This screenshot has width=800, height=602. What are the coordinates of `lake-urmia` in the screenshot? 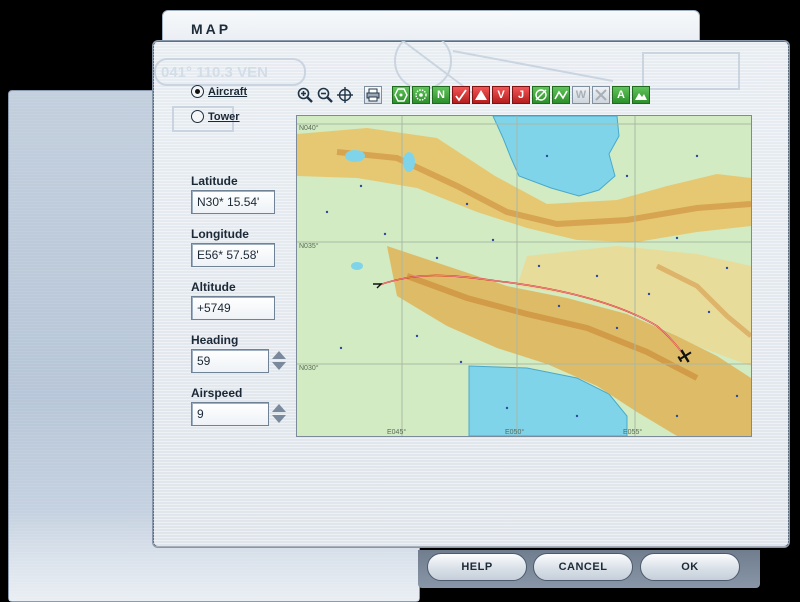 It's located at (409, 162).